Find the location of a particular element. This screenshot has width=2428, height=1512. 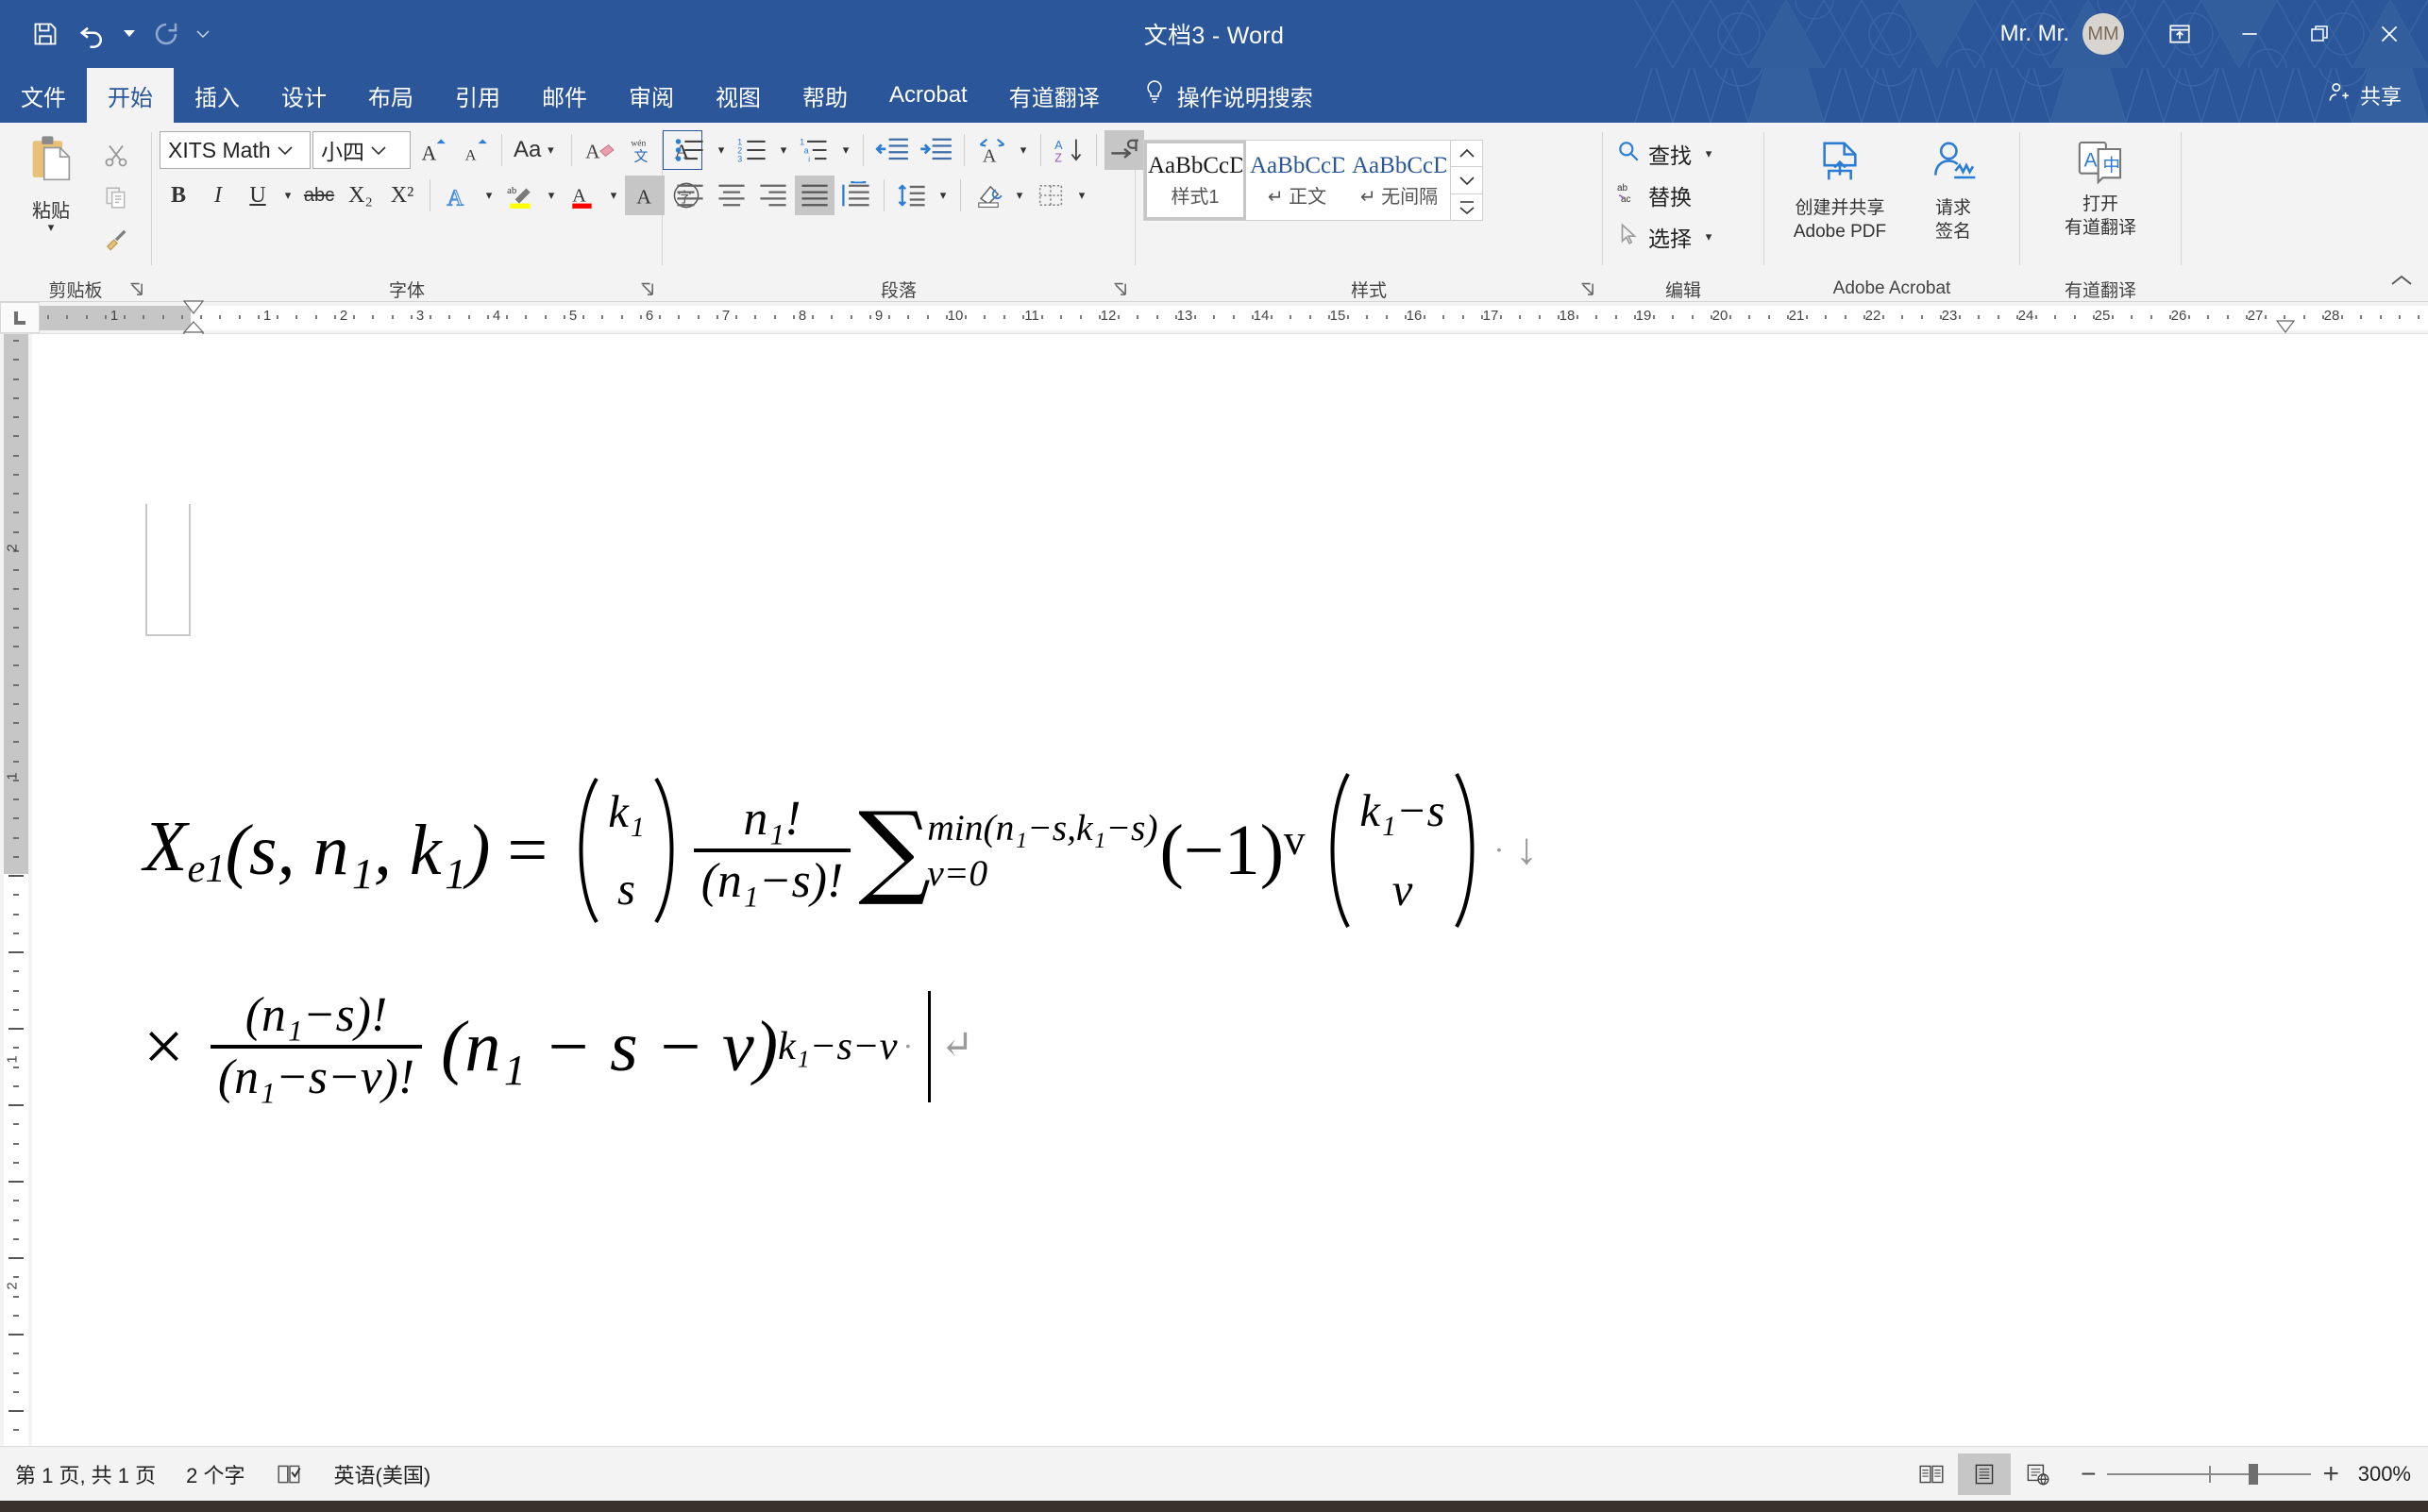

align-center-icon is located at coordinates (732, 195).